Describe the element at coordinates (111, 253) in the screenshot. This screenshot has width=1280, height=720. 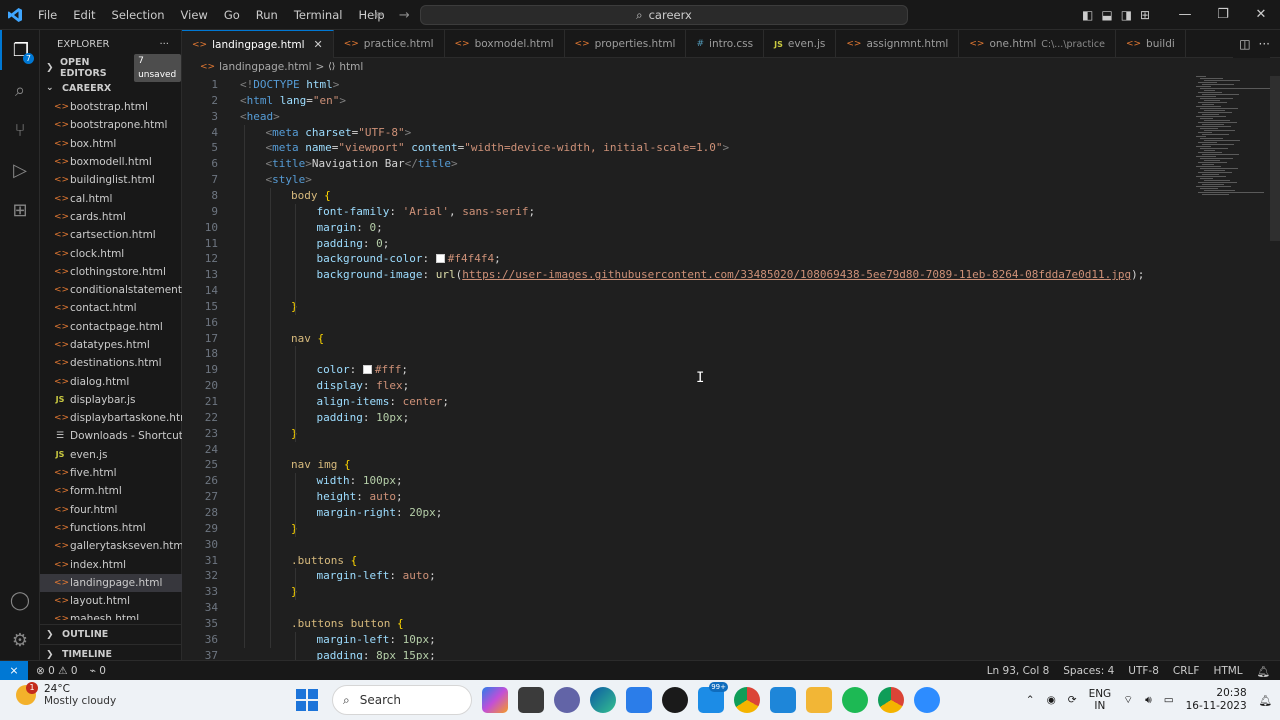
I see `file-item: <> clock.html` at that location.